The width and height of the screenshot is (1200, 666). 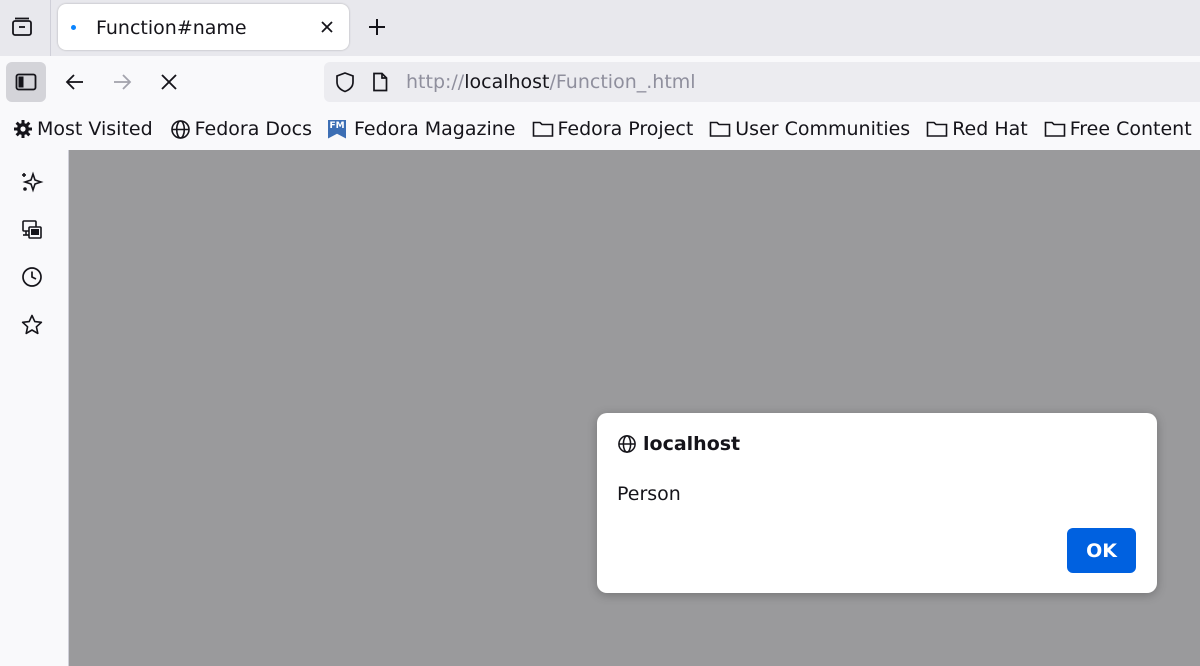 I want to click on back-button, so click(x=75, y=82).